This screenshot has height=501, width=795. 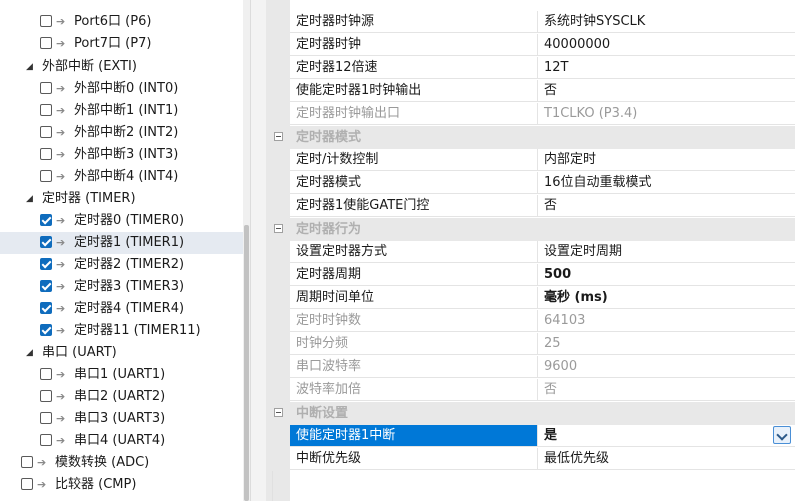 What do you see at coordinates (666, 68) in the screenshot?
I see `prop-value: 12T` at bounding box center [666, 68].